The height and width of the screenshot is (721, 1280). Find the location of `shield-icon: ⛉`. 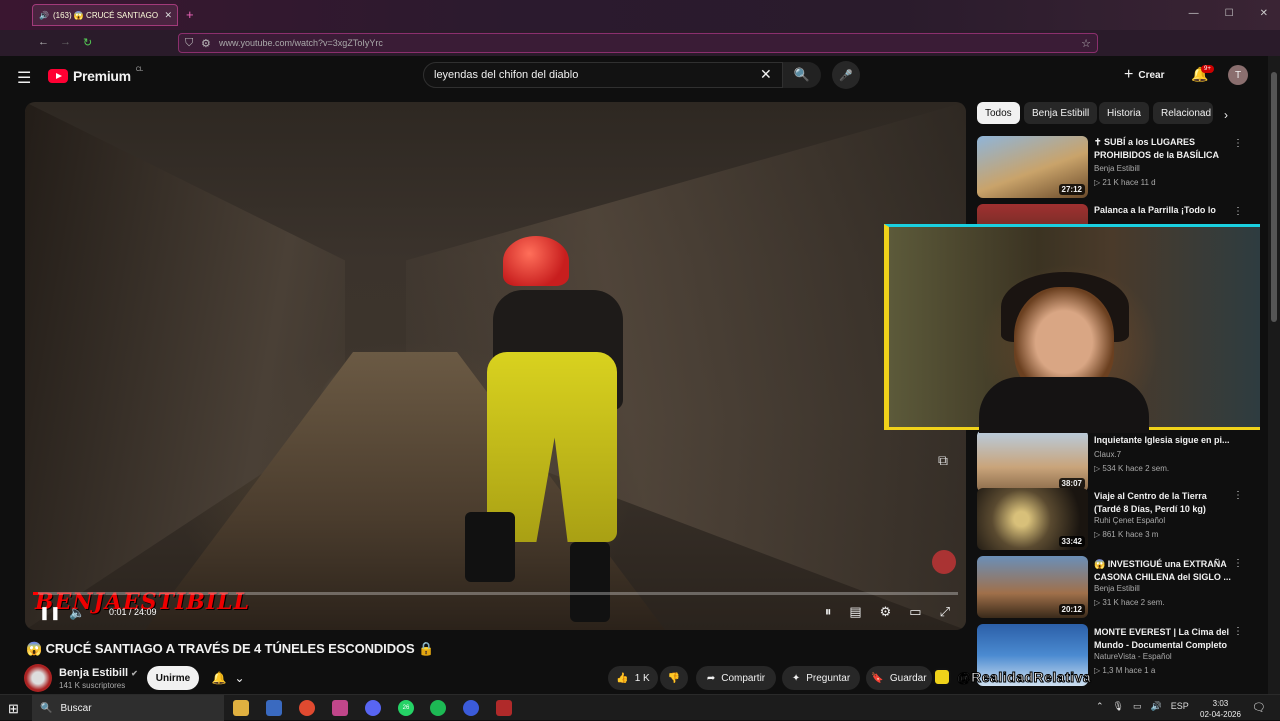

shield-icon: ⛉ is located at coordinates (189, 43).